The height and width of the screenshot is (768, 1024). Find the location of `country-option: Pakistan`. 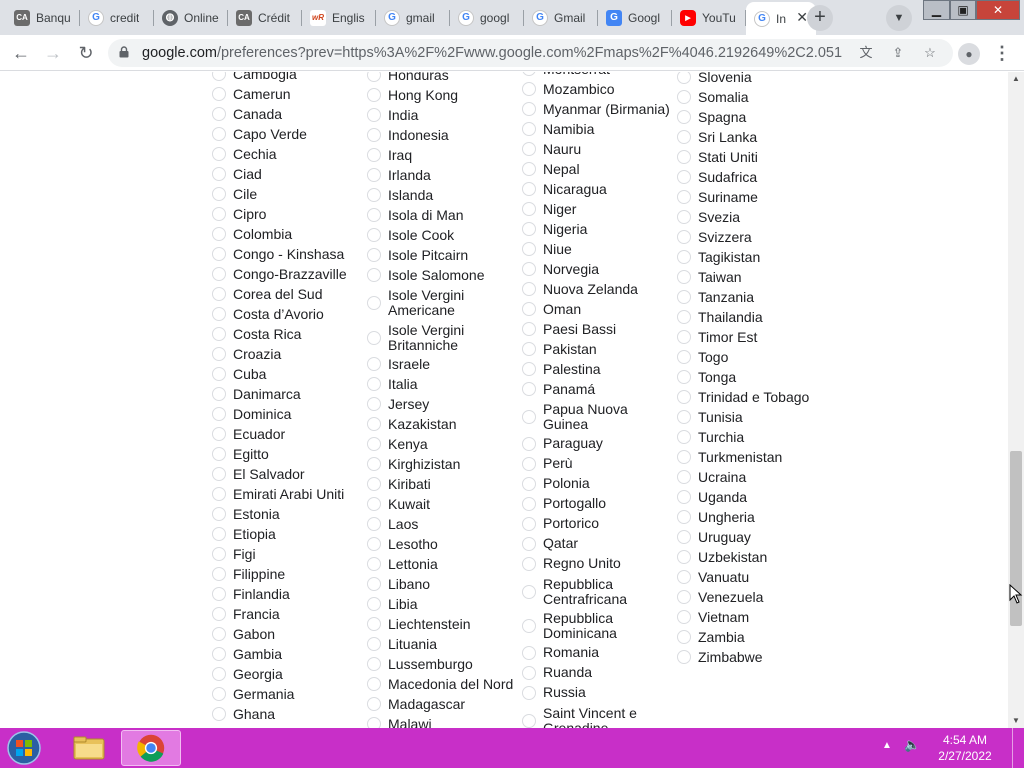

country-option: Pakistan is located at coordinates (599, 349).